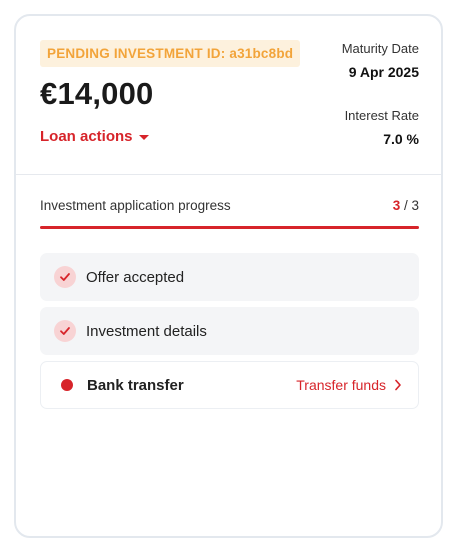 The image size is (457, 559). I want to click on progress-bar-fill, so click(229, 227).